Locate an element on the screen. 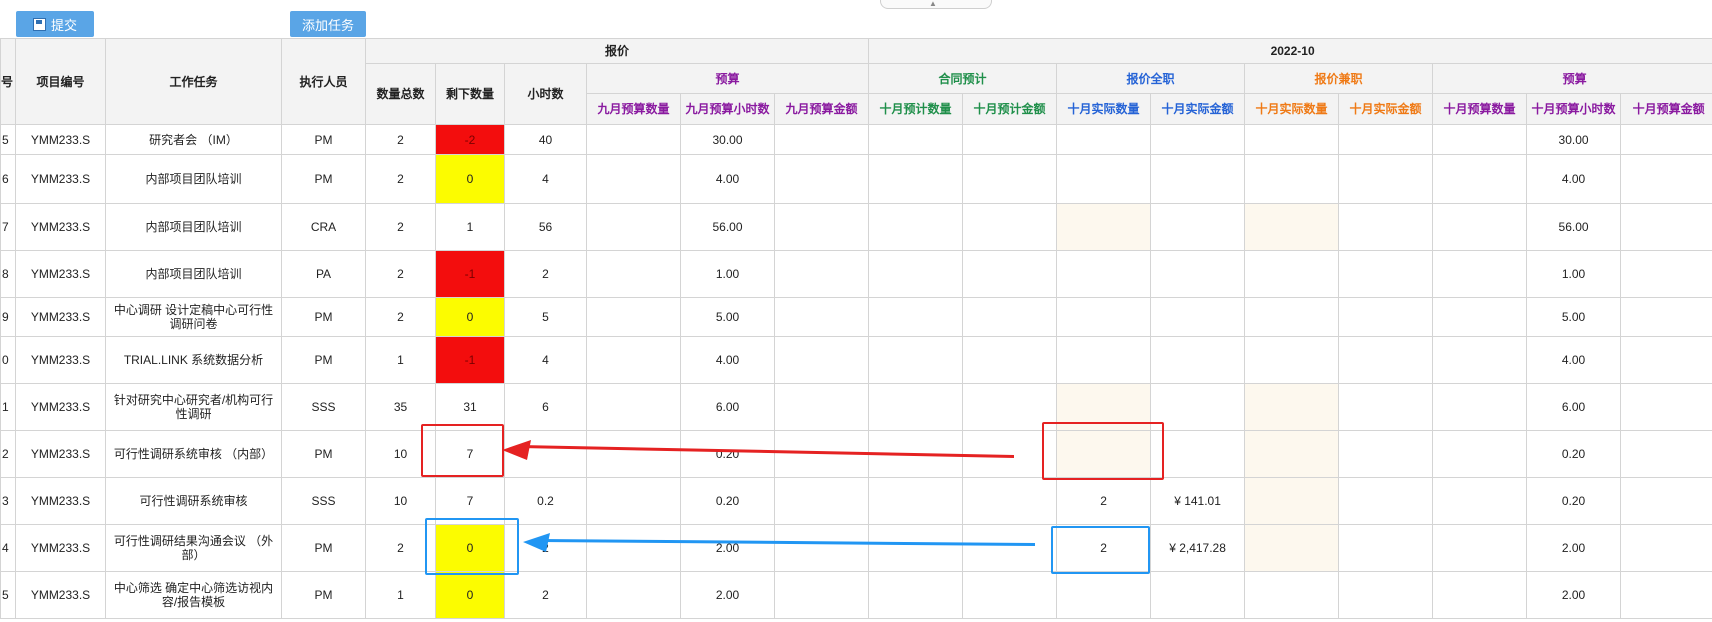 The height and width of the screenshot is (622, 1712). row-index: 2 is located at coordinates (8, 454).